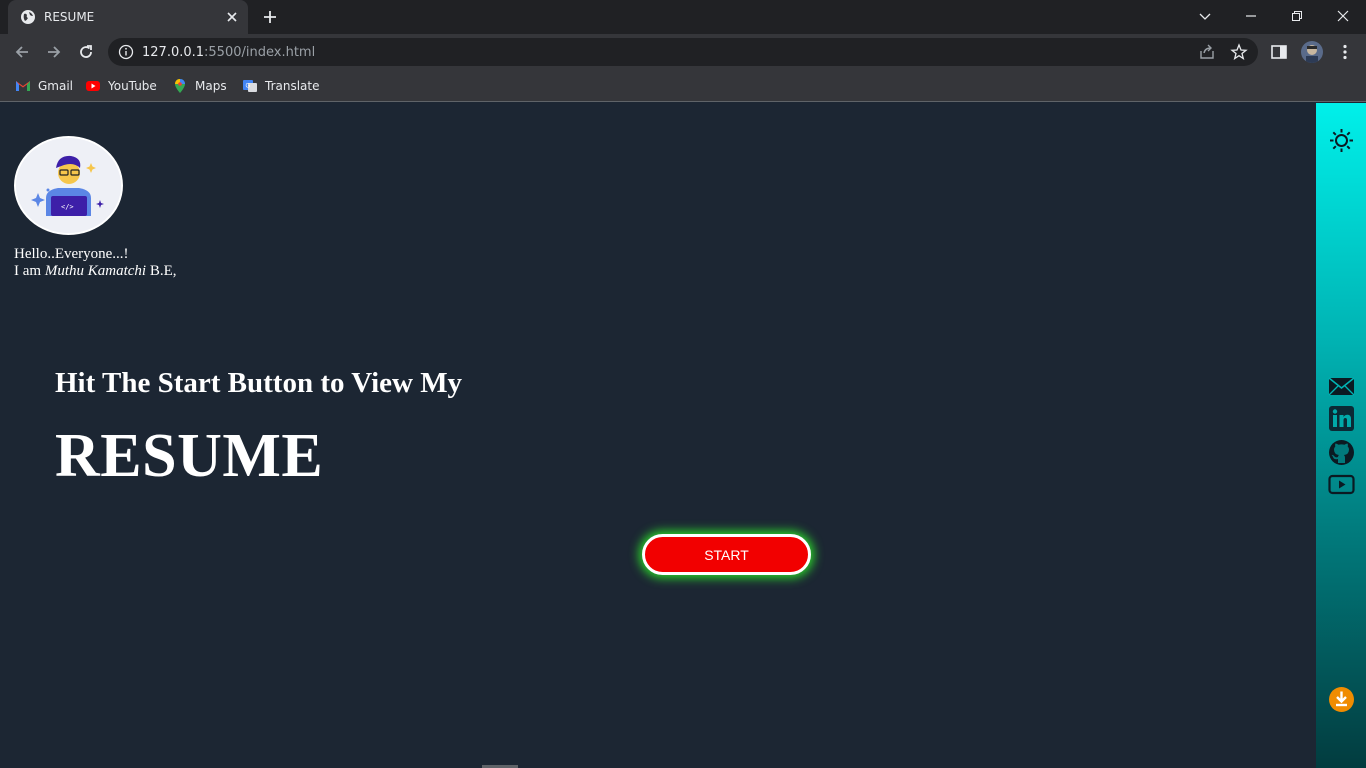 The image size is (1366, 768). I want to click on gmail-icon, so click(23, 86).